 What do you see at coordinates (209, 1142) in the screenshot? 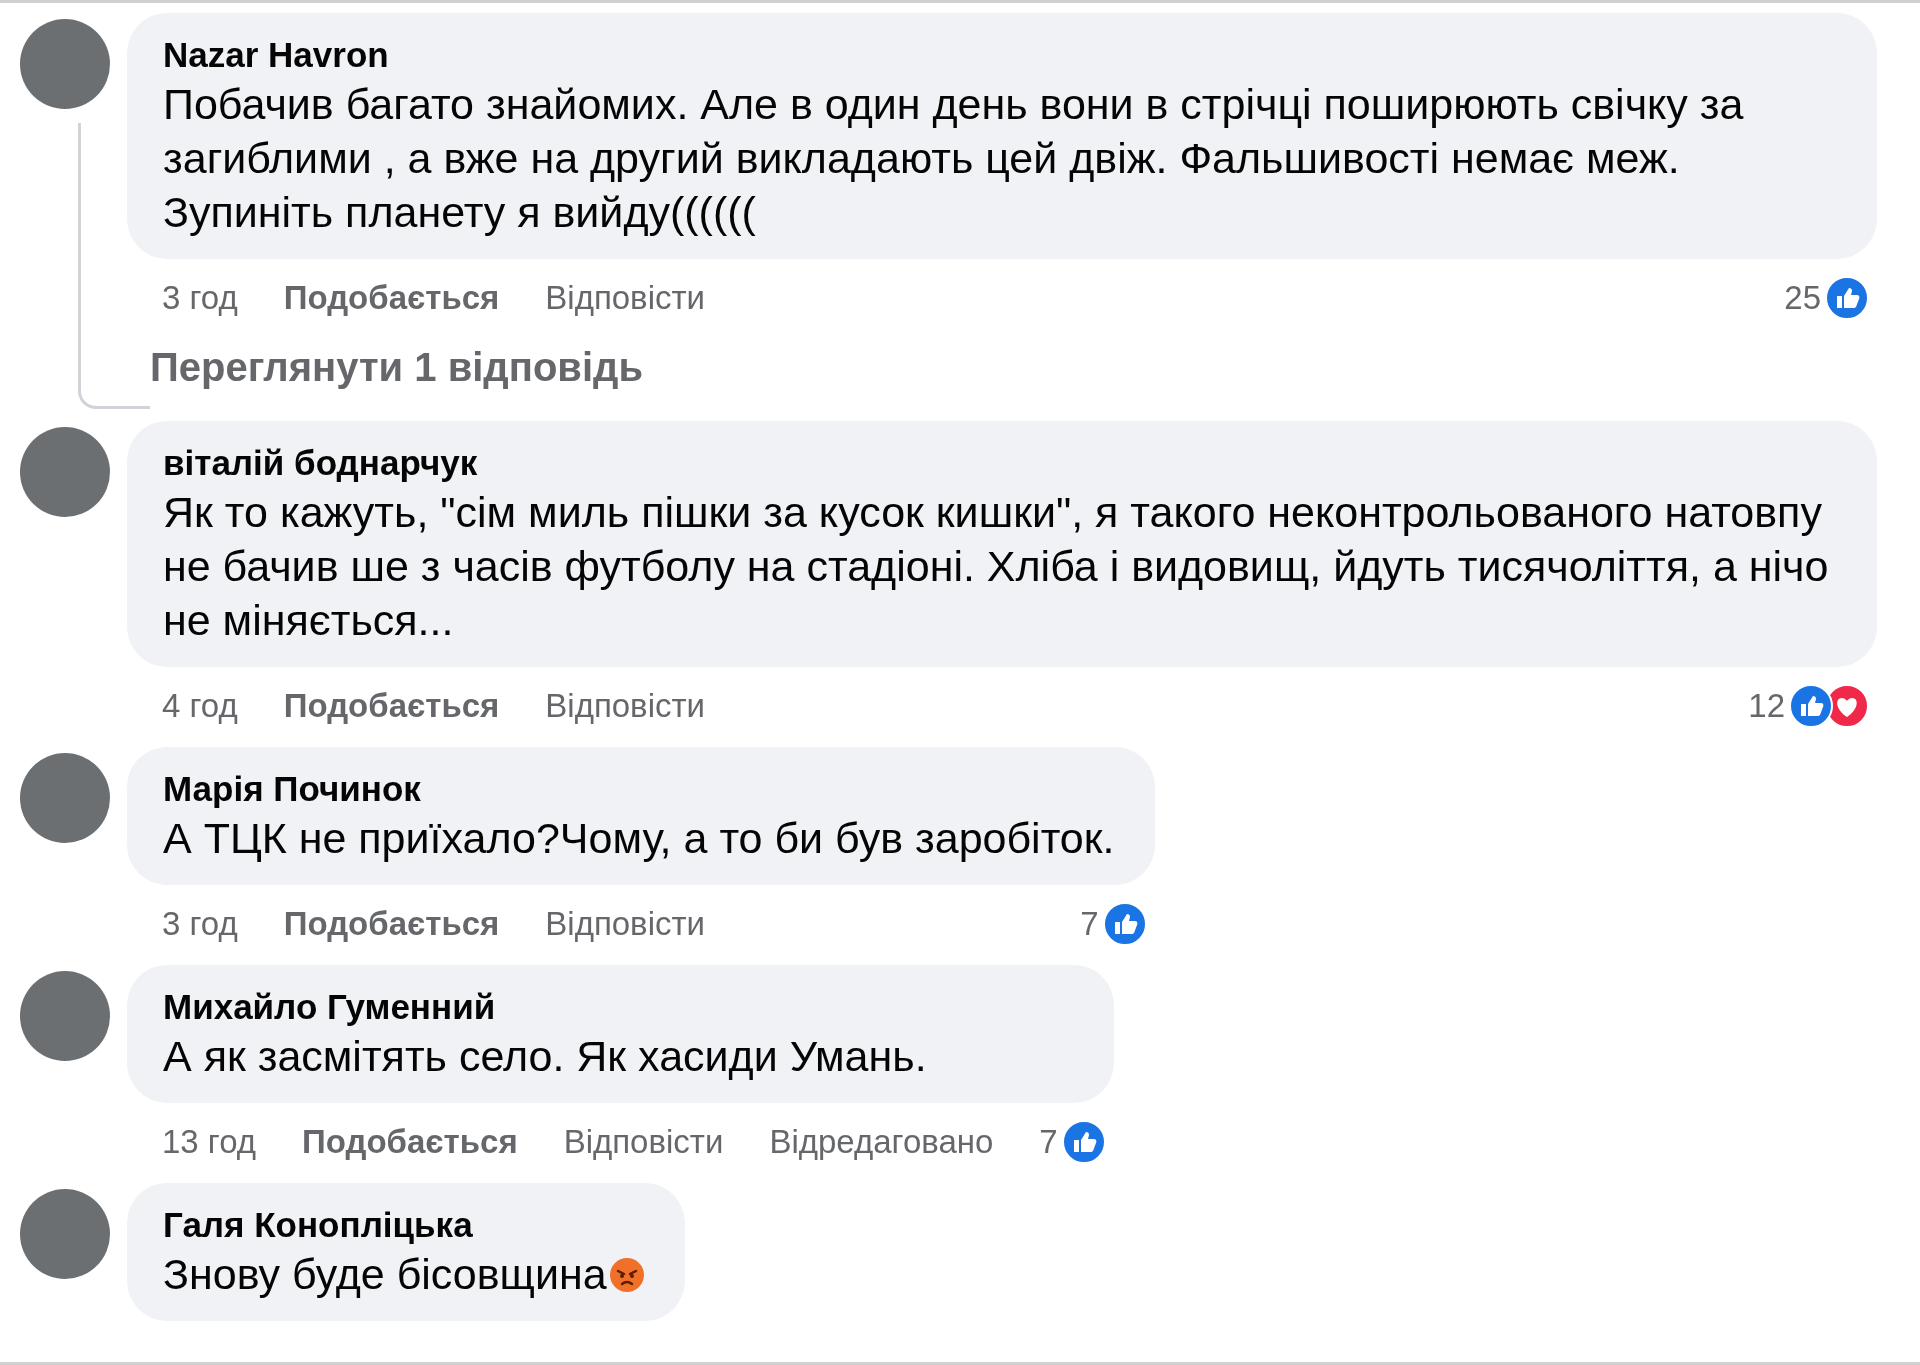
I see `comment-time: 13 год` at bounding box center [209, 1142].